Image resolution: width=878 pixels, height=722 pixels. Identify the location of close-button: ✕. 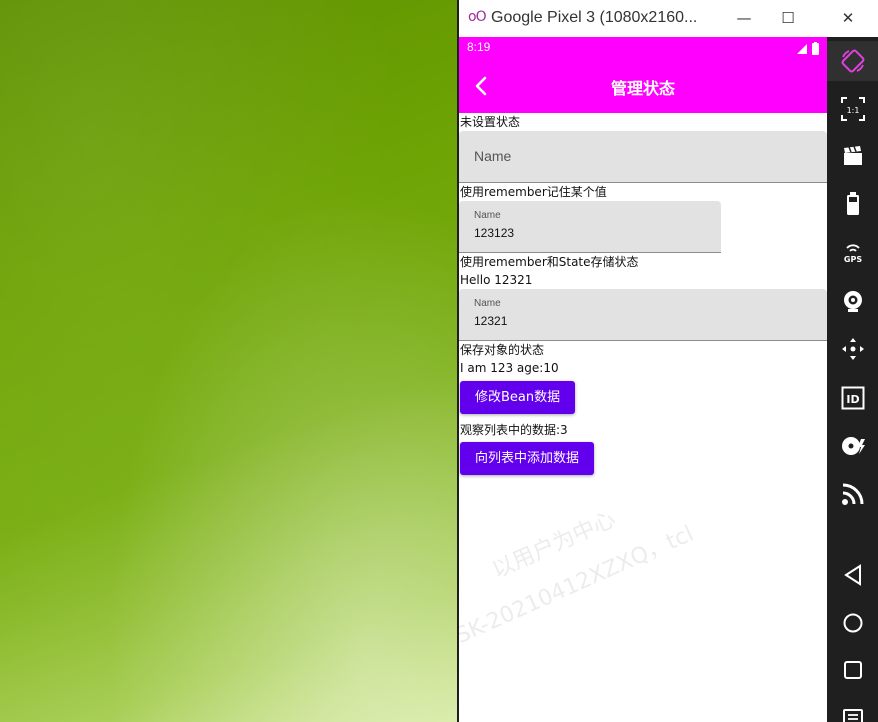
(848, 18).